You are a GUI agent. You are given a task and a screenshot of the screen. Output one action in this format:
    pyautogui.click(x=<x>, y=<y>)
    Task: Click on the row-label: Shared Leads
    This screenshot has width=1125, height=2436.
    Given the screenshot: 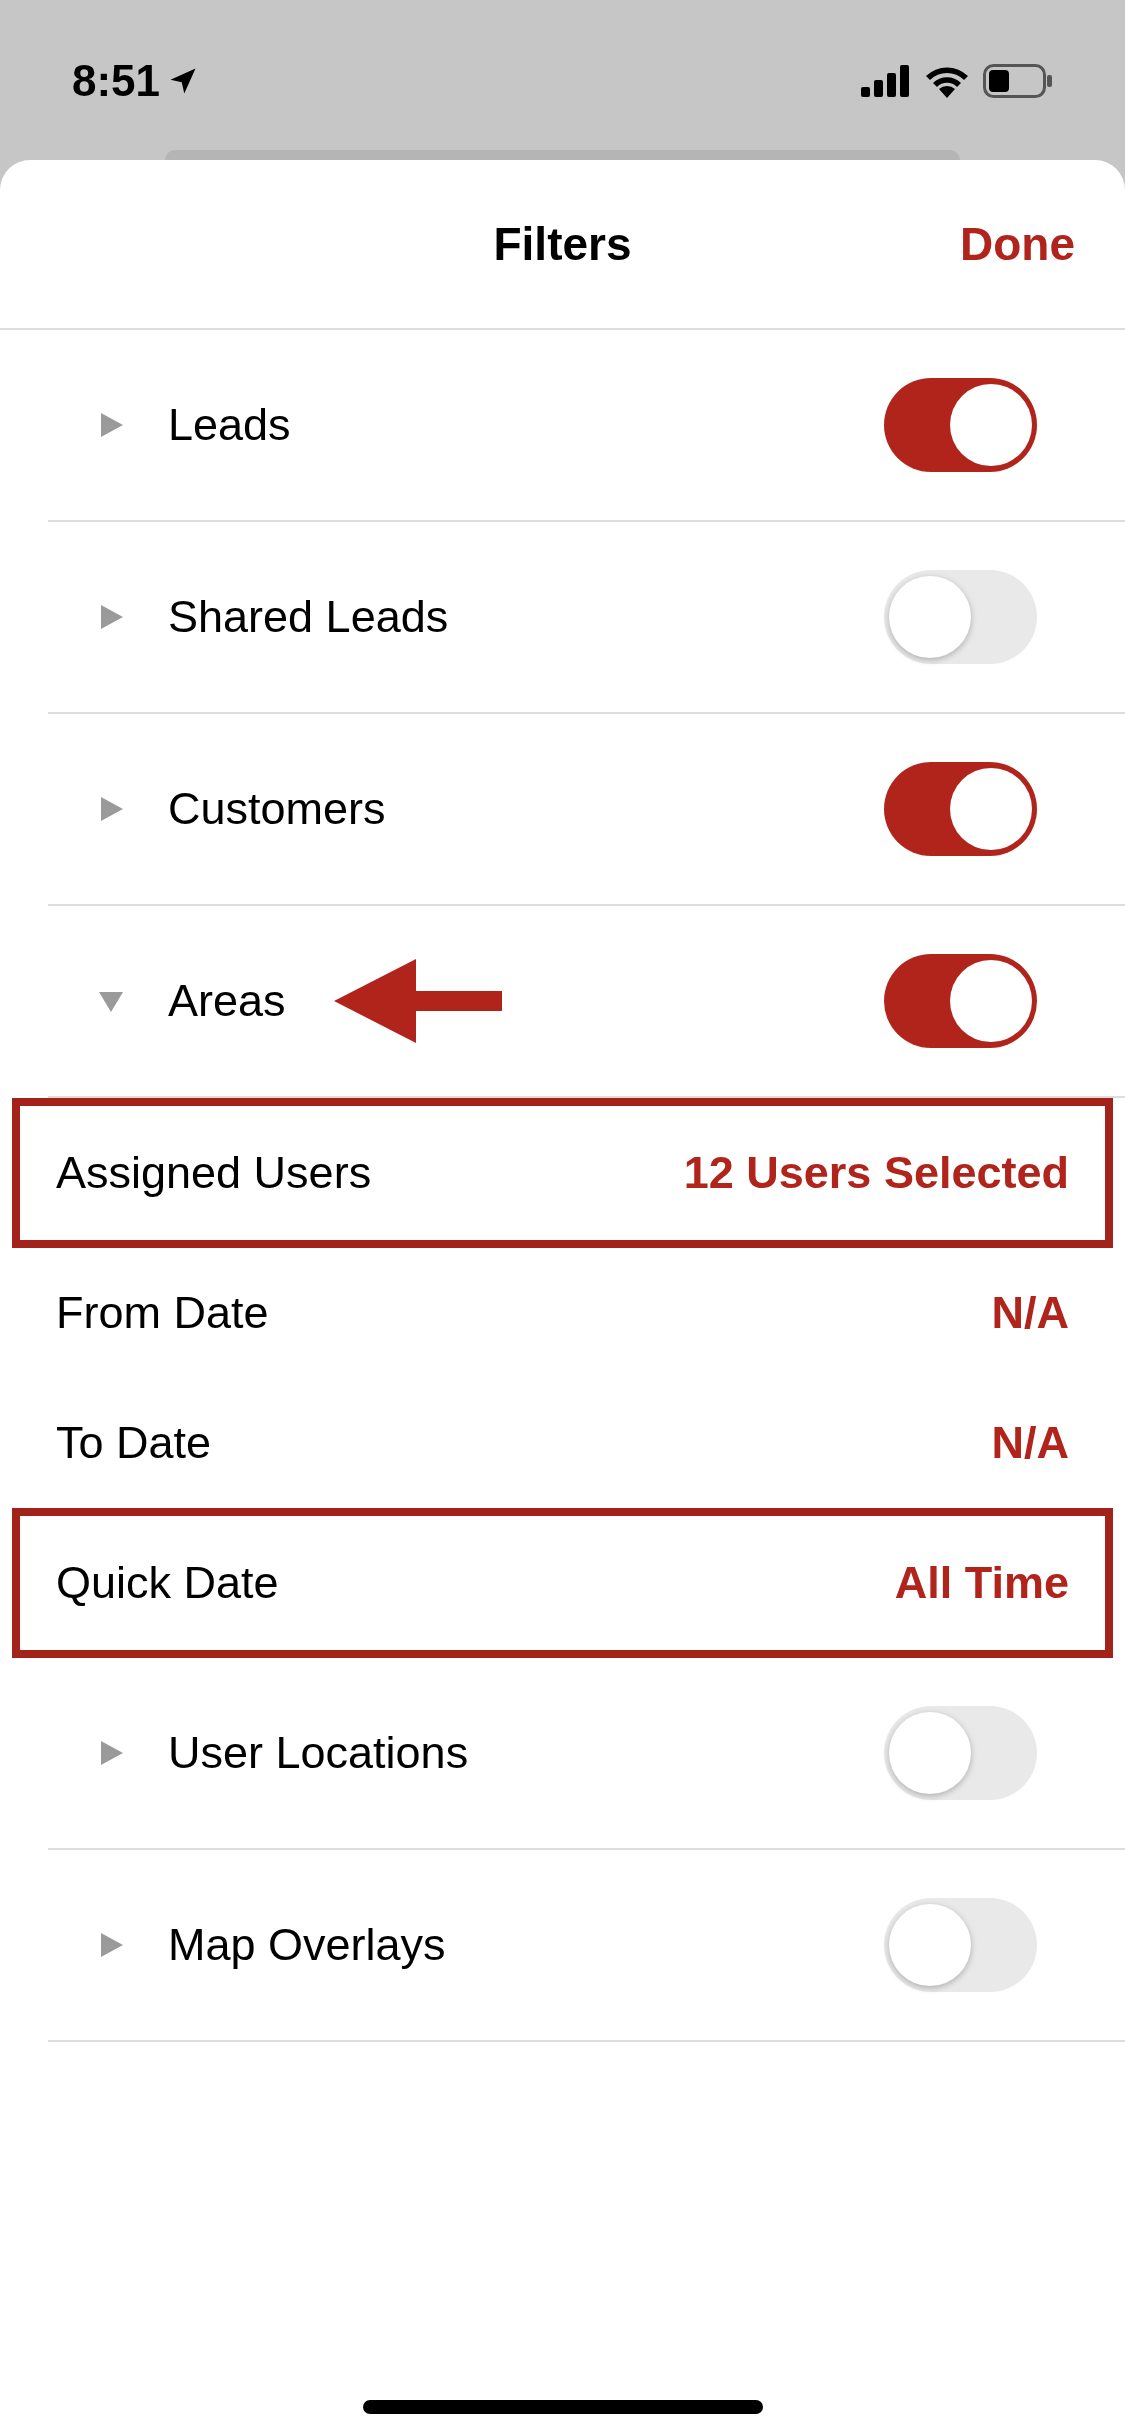 What is the action you would take?
    pyautogui.click(x=308, y=617)
    